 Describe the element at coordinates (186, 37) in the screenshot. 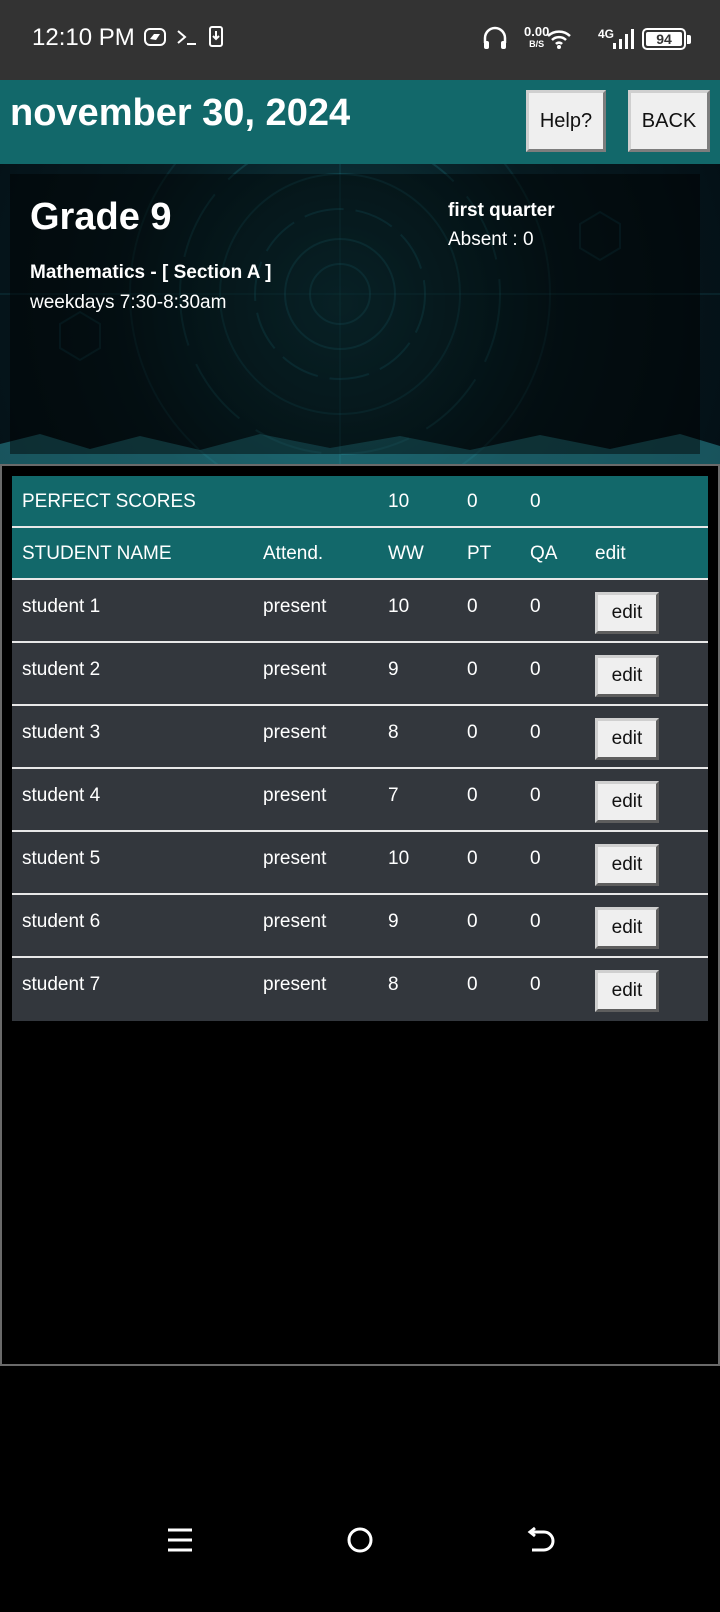

I see `terminal-icon` at that location.